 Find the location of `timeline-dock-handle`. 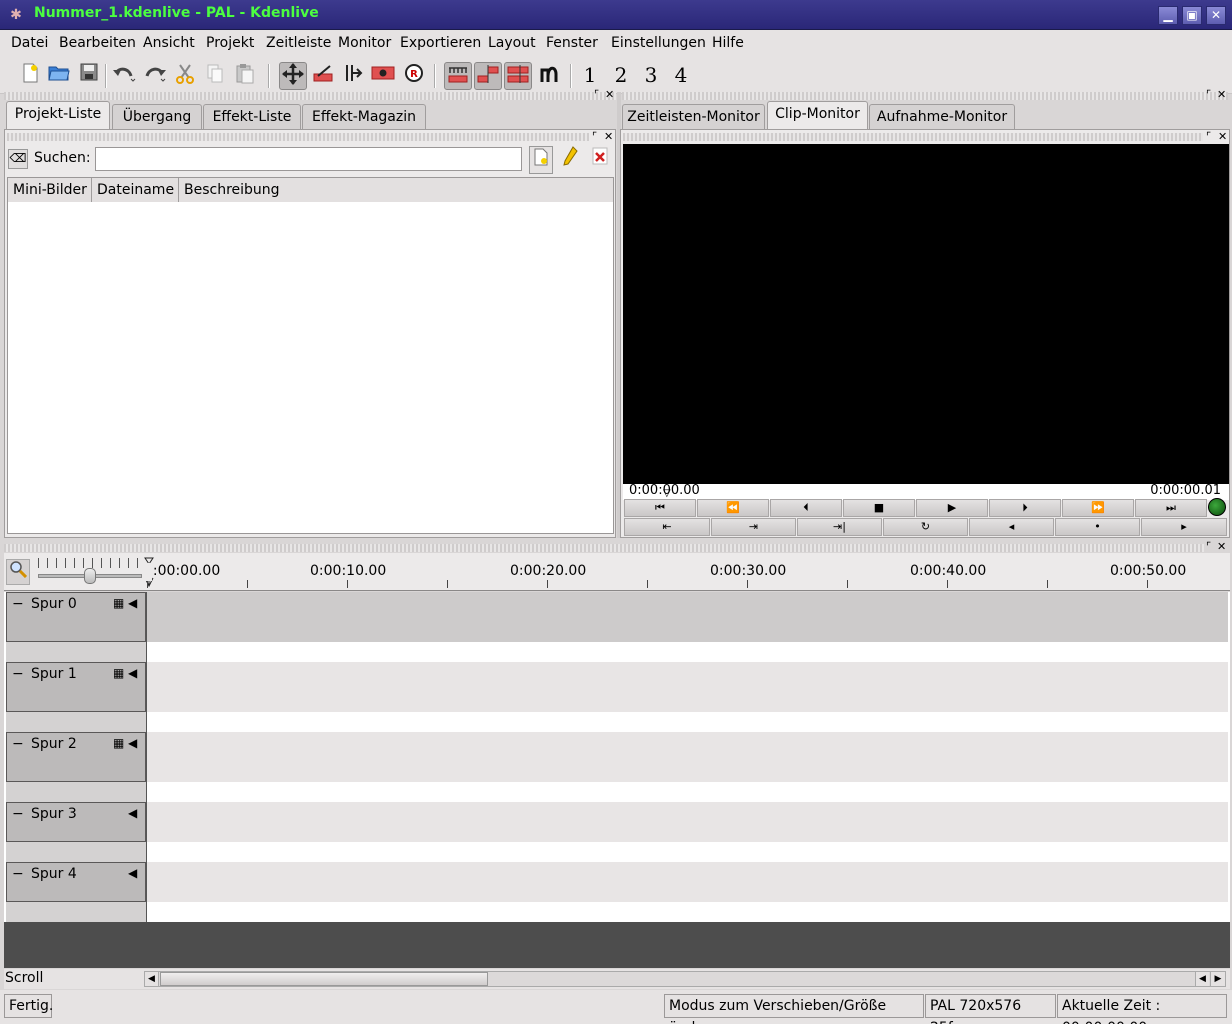

timeline-dock-handle is located at coordinates (604, 548).